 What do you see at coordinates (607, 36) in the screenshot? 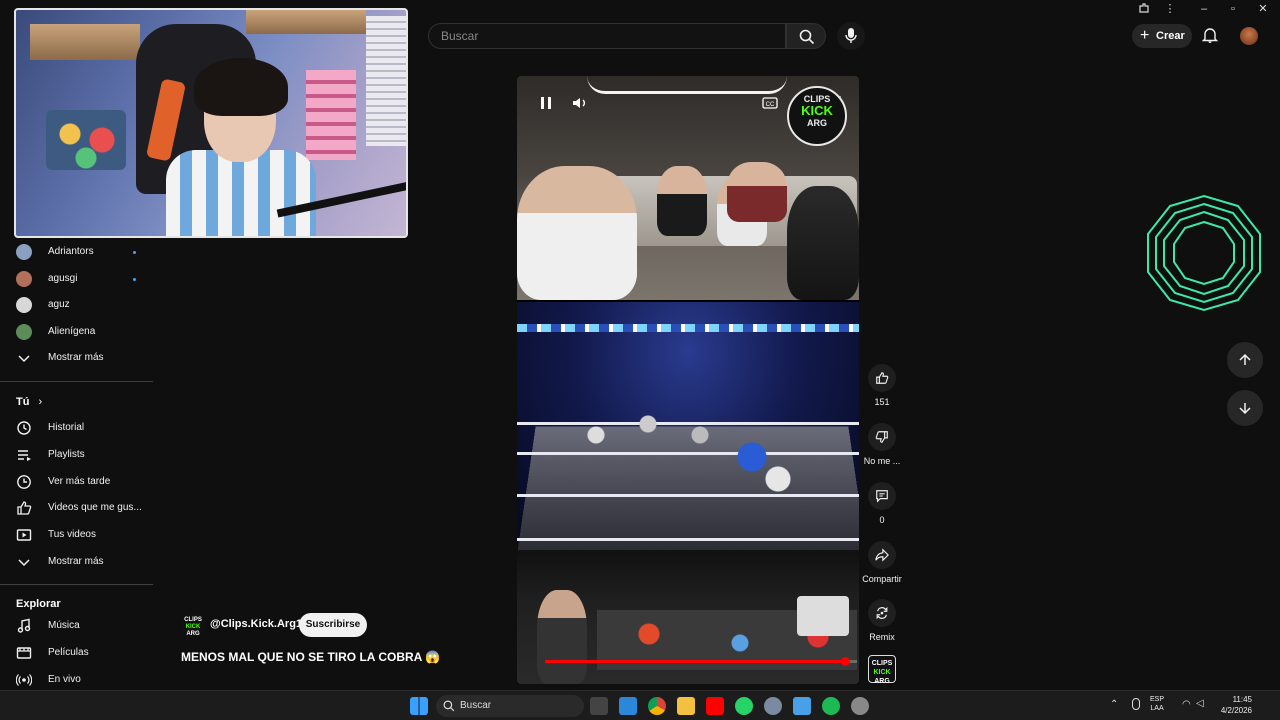
I see `search-input: Buscar` at bounding box center [607, 36].